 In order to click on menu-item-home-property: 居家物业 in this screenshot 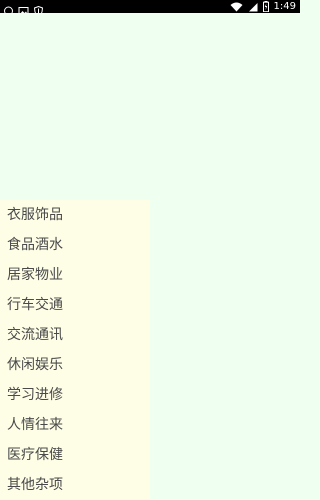, I will do `click(75, 275)`.